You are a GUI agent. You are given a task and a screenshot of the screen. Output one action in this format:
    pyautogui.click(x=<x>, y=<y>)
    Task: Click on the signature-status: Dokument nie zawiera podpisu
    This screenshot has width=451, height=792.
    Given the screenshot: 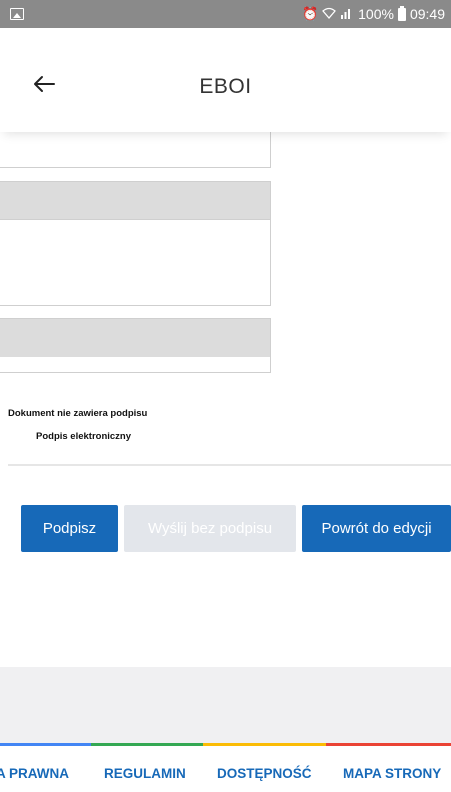 What is the action you would take?
    pyautogui.click(x=78, y=413)
    